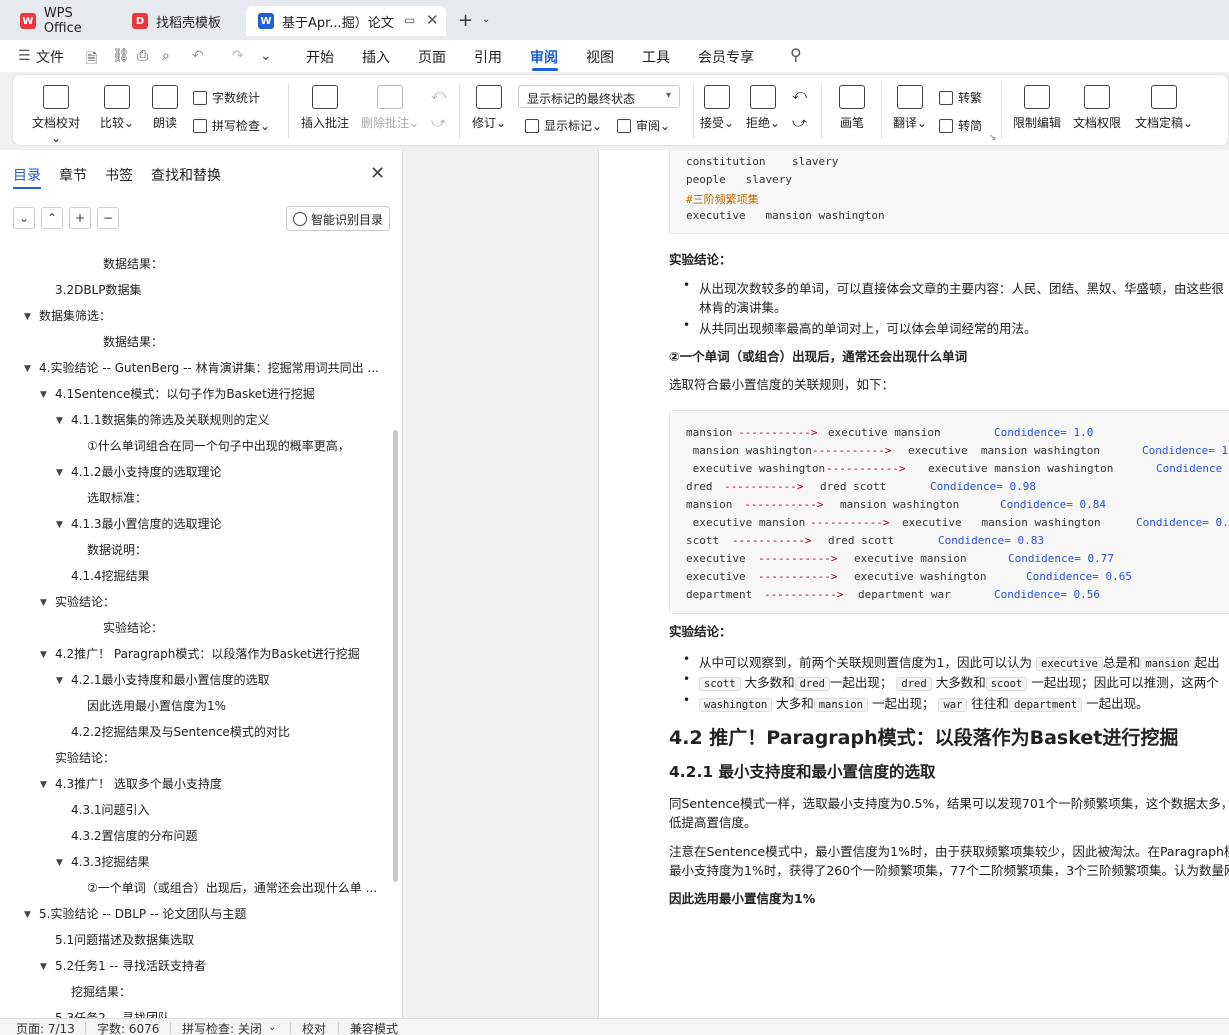 The height and width of the screenshot is (1035, 1229). Describe the element at coordinates (24, 56) in the screenshot. I see `hamburger-icon: ☰` at that location.